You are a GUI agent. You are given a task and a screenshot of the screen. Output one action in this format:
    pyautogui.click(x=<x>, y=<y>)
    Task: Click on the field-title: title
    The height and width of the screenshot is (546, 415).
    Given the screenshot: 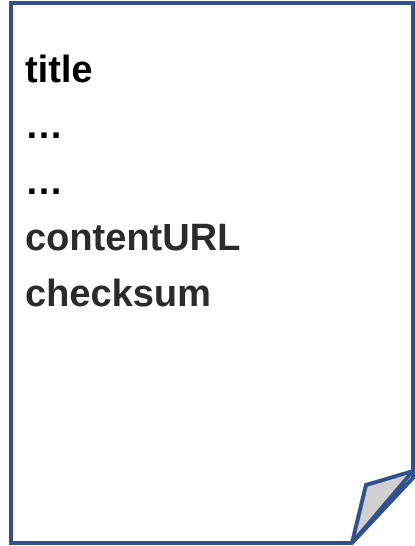 What is the action you would take?
    pyautogui.click(x=59, y=70)
    